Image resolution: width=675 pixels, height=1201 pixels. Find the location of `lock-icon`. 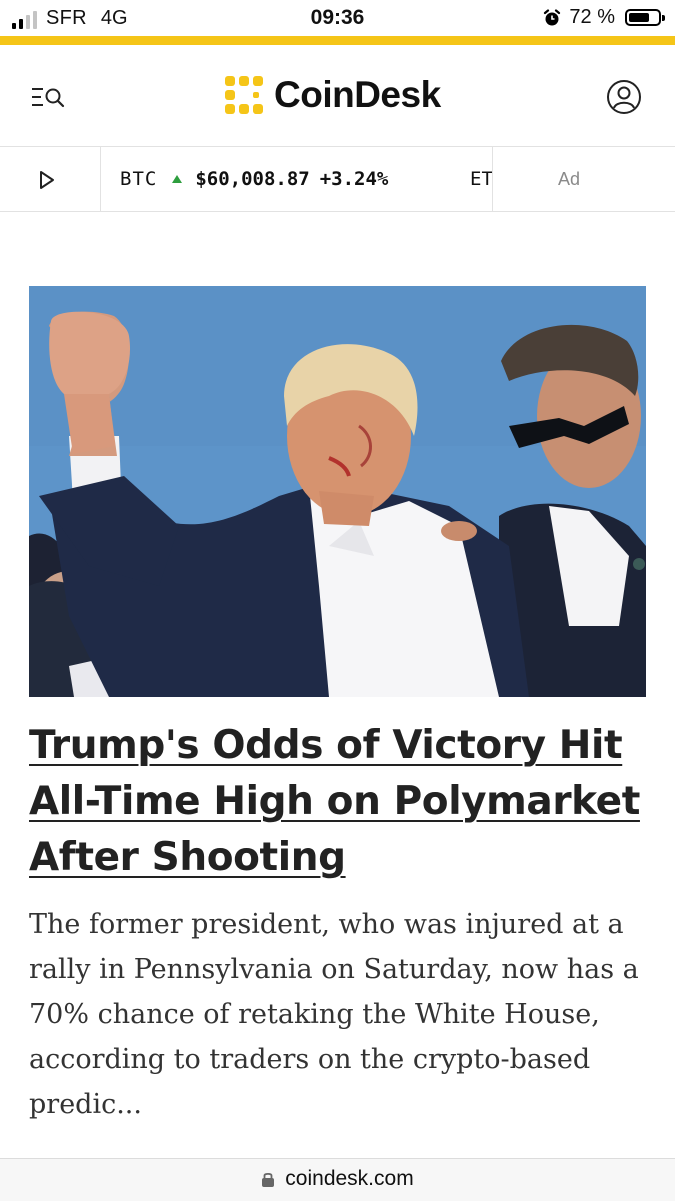

lock-icon is located at coordinates (268, 1179).